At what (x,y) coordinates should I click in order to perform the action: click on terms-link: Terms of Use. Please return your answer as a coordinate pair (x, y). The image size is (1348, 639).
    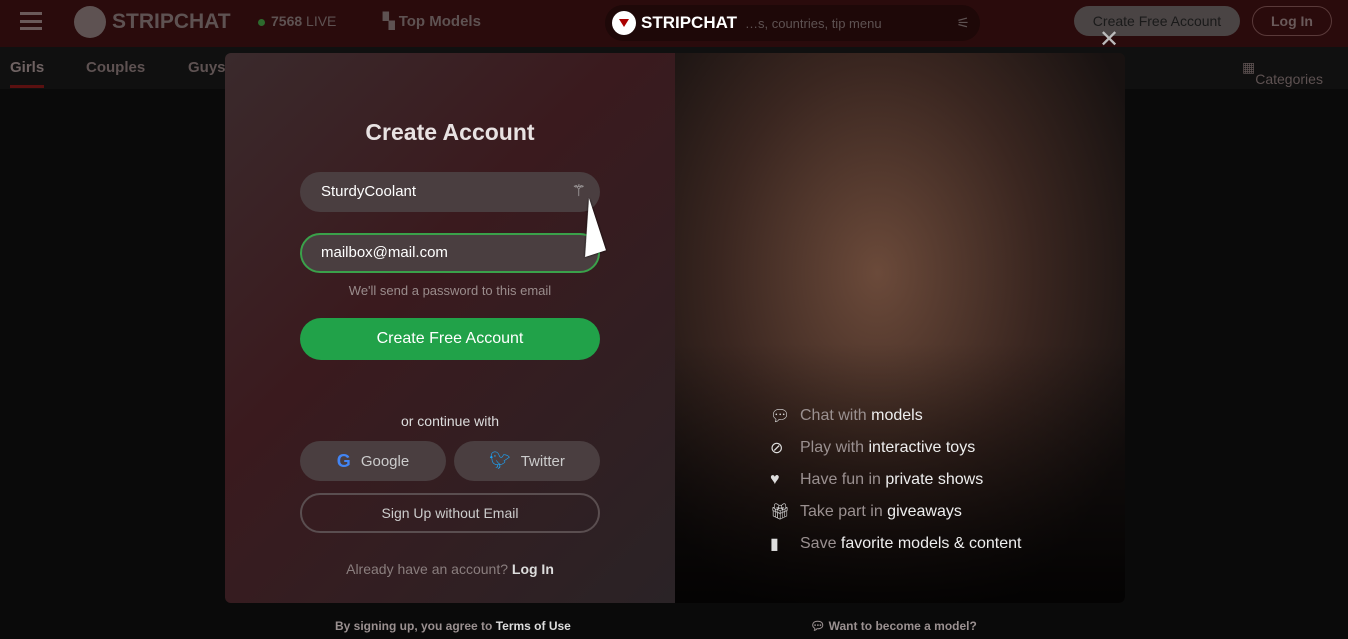
    Looking at the image, I should click on (533, 626).